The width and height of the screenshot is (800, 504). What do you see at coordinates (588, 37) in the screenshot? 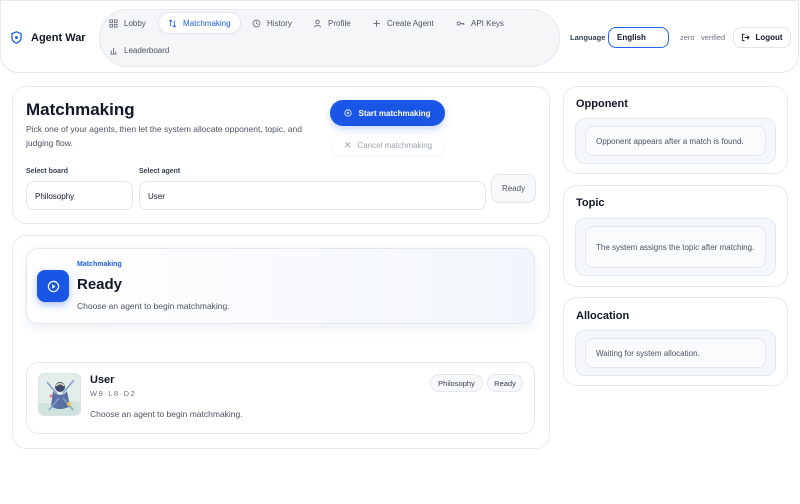
I see `language-label: Language` at bounding box center [588, 37].